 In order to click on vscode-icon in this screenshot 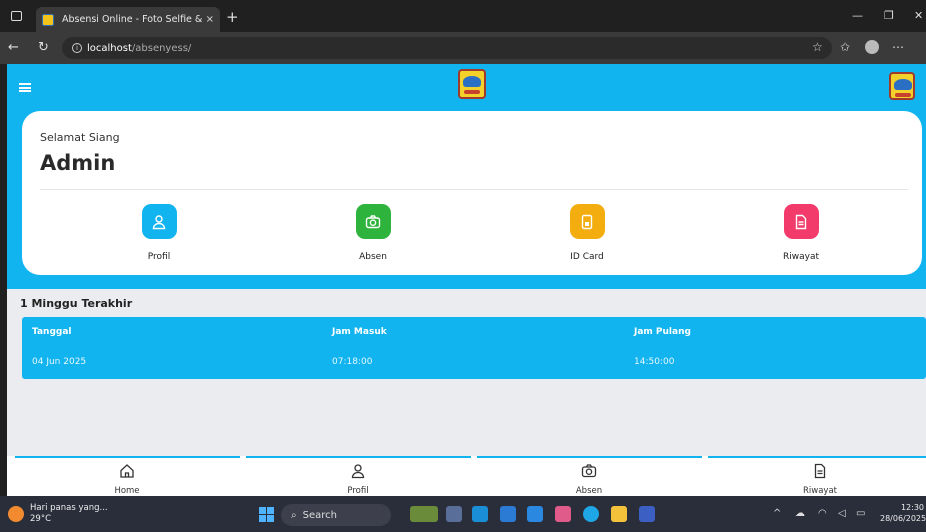, I will do `click(535, 514)`.